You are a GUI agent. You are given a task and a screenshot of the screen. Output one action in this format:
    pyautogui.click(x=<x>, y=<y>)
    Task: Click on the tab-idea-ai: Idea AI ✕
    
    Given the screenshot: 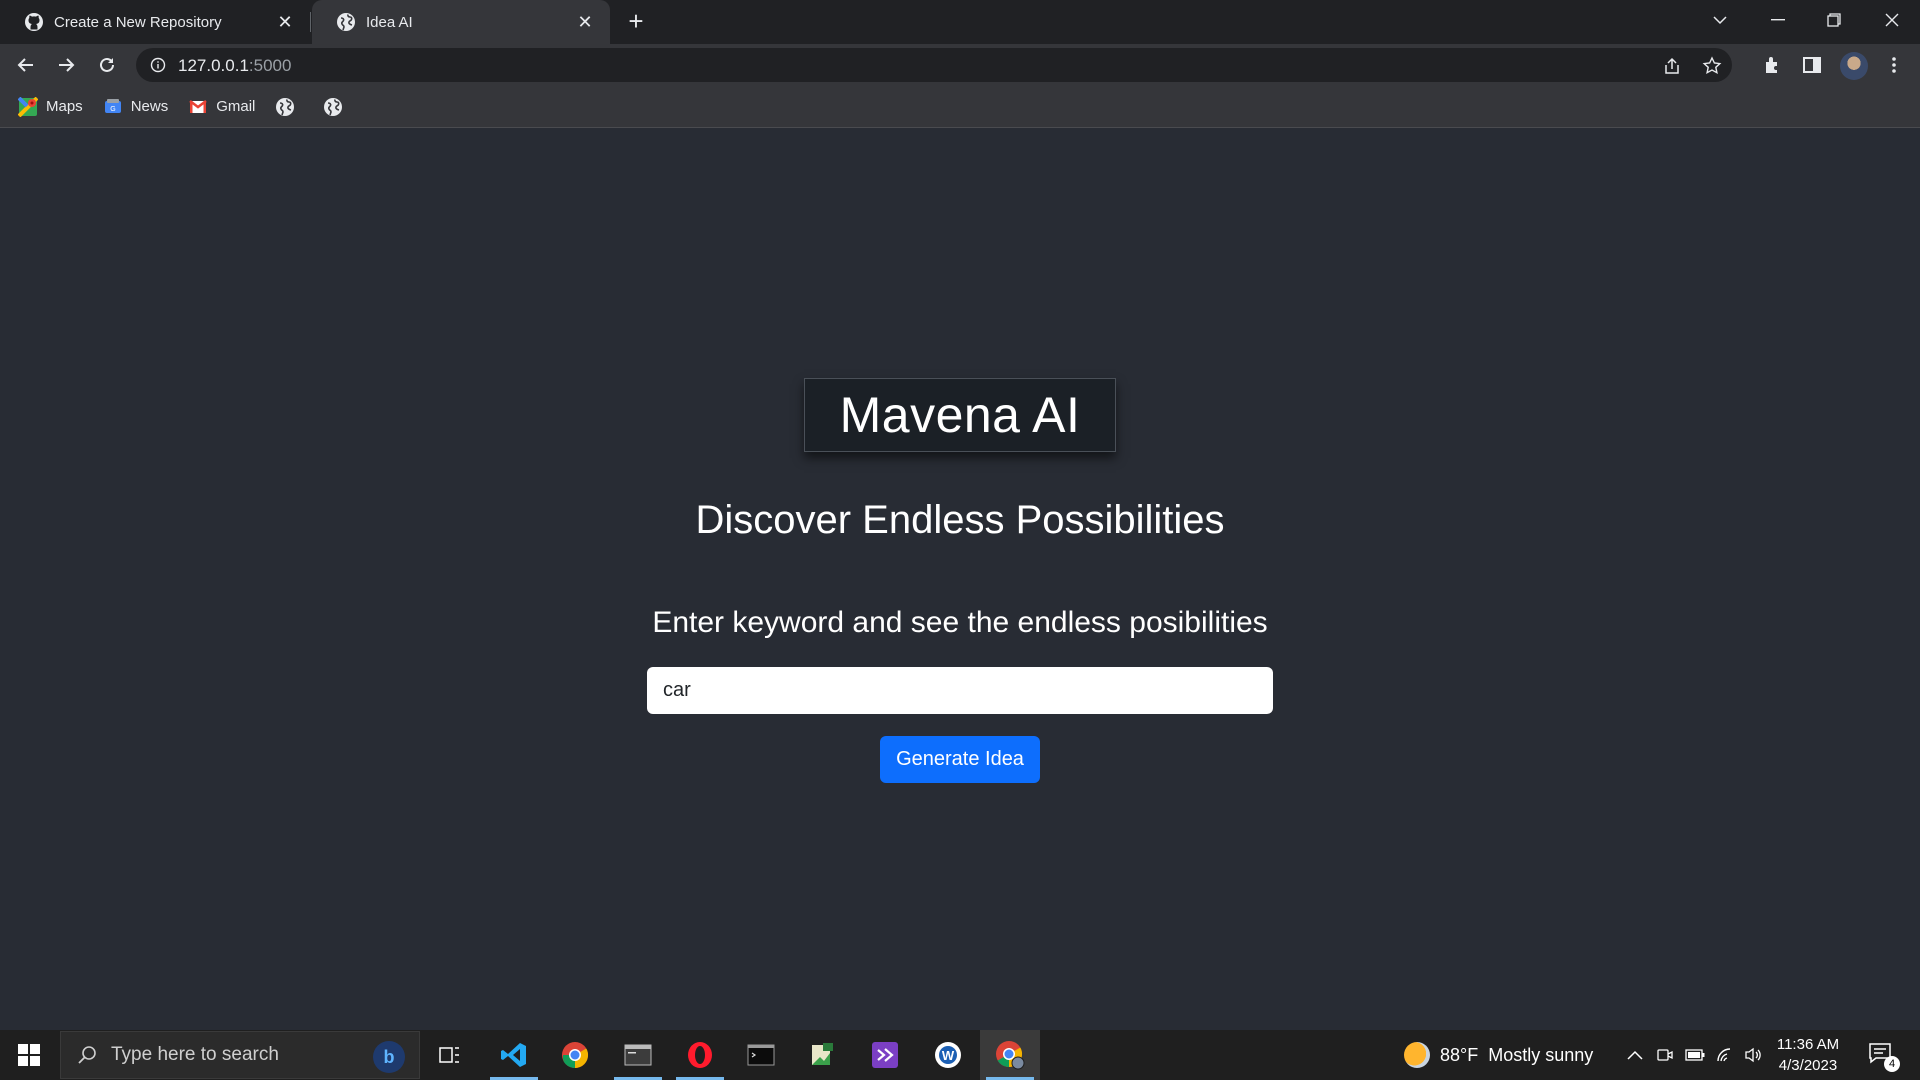 What is the action you would take?
    pyautogui.click(x=461, y=22)
    